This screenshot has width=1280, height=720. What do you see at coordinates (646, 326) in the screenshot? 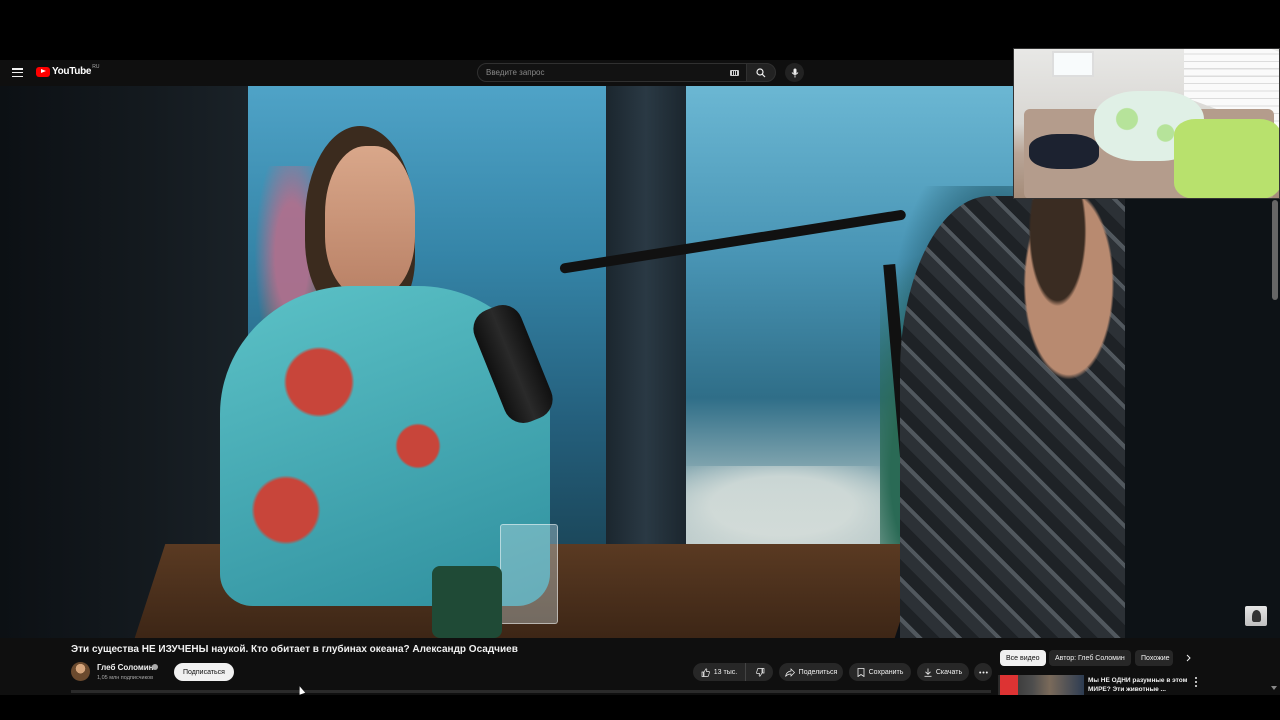
I see `studio-pillar` at bounding box center [646, 326].